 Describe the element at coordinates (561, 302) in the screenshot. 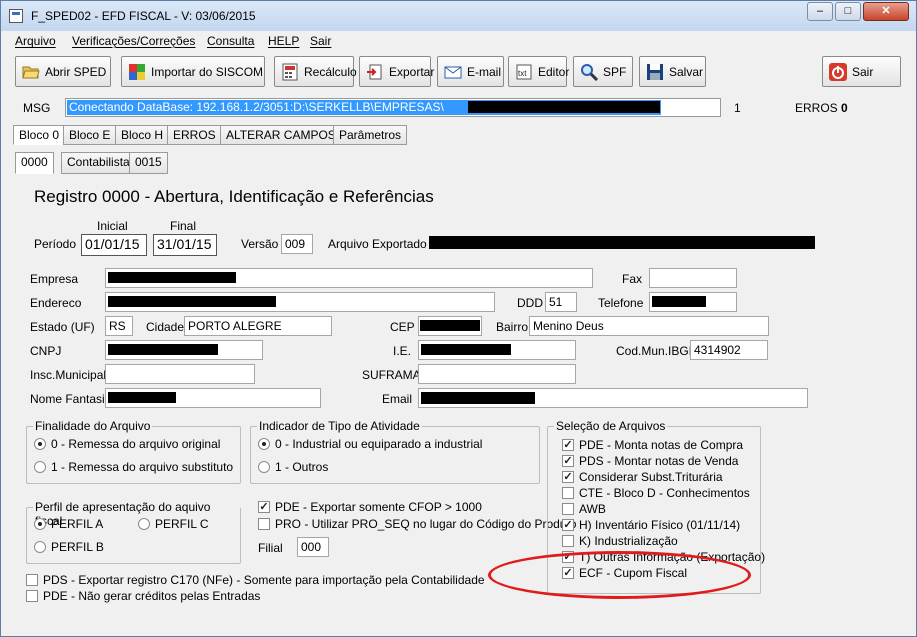

I see `ddd-field: 51` at that location.